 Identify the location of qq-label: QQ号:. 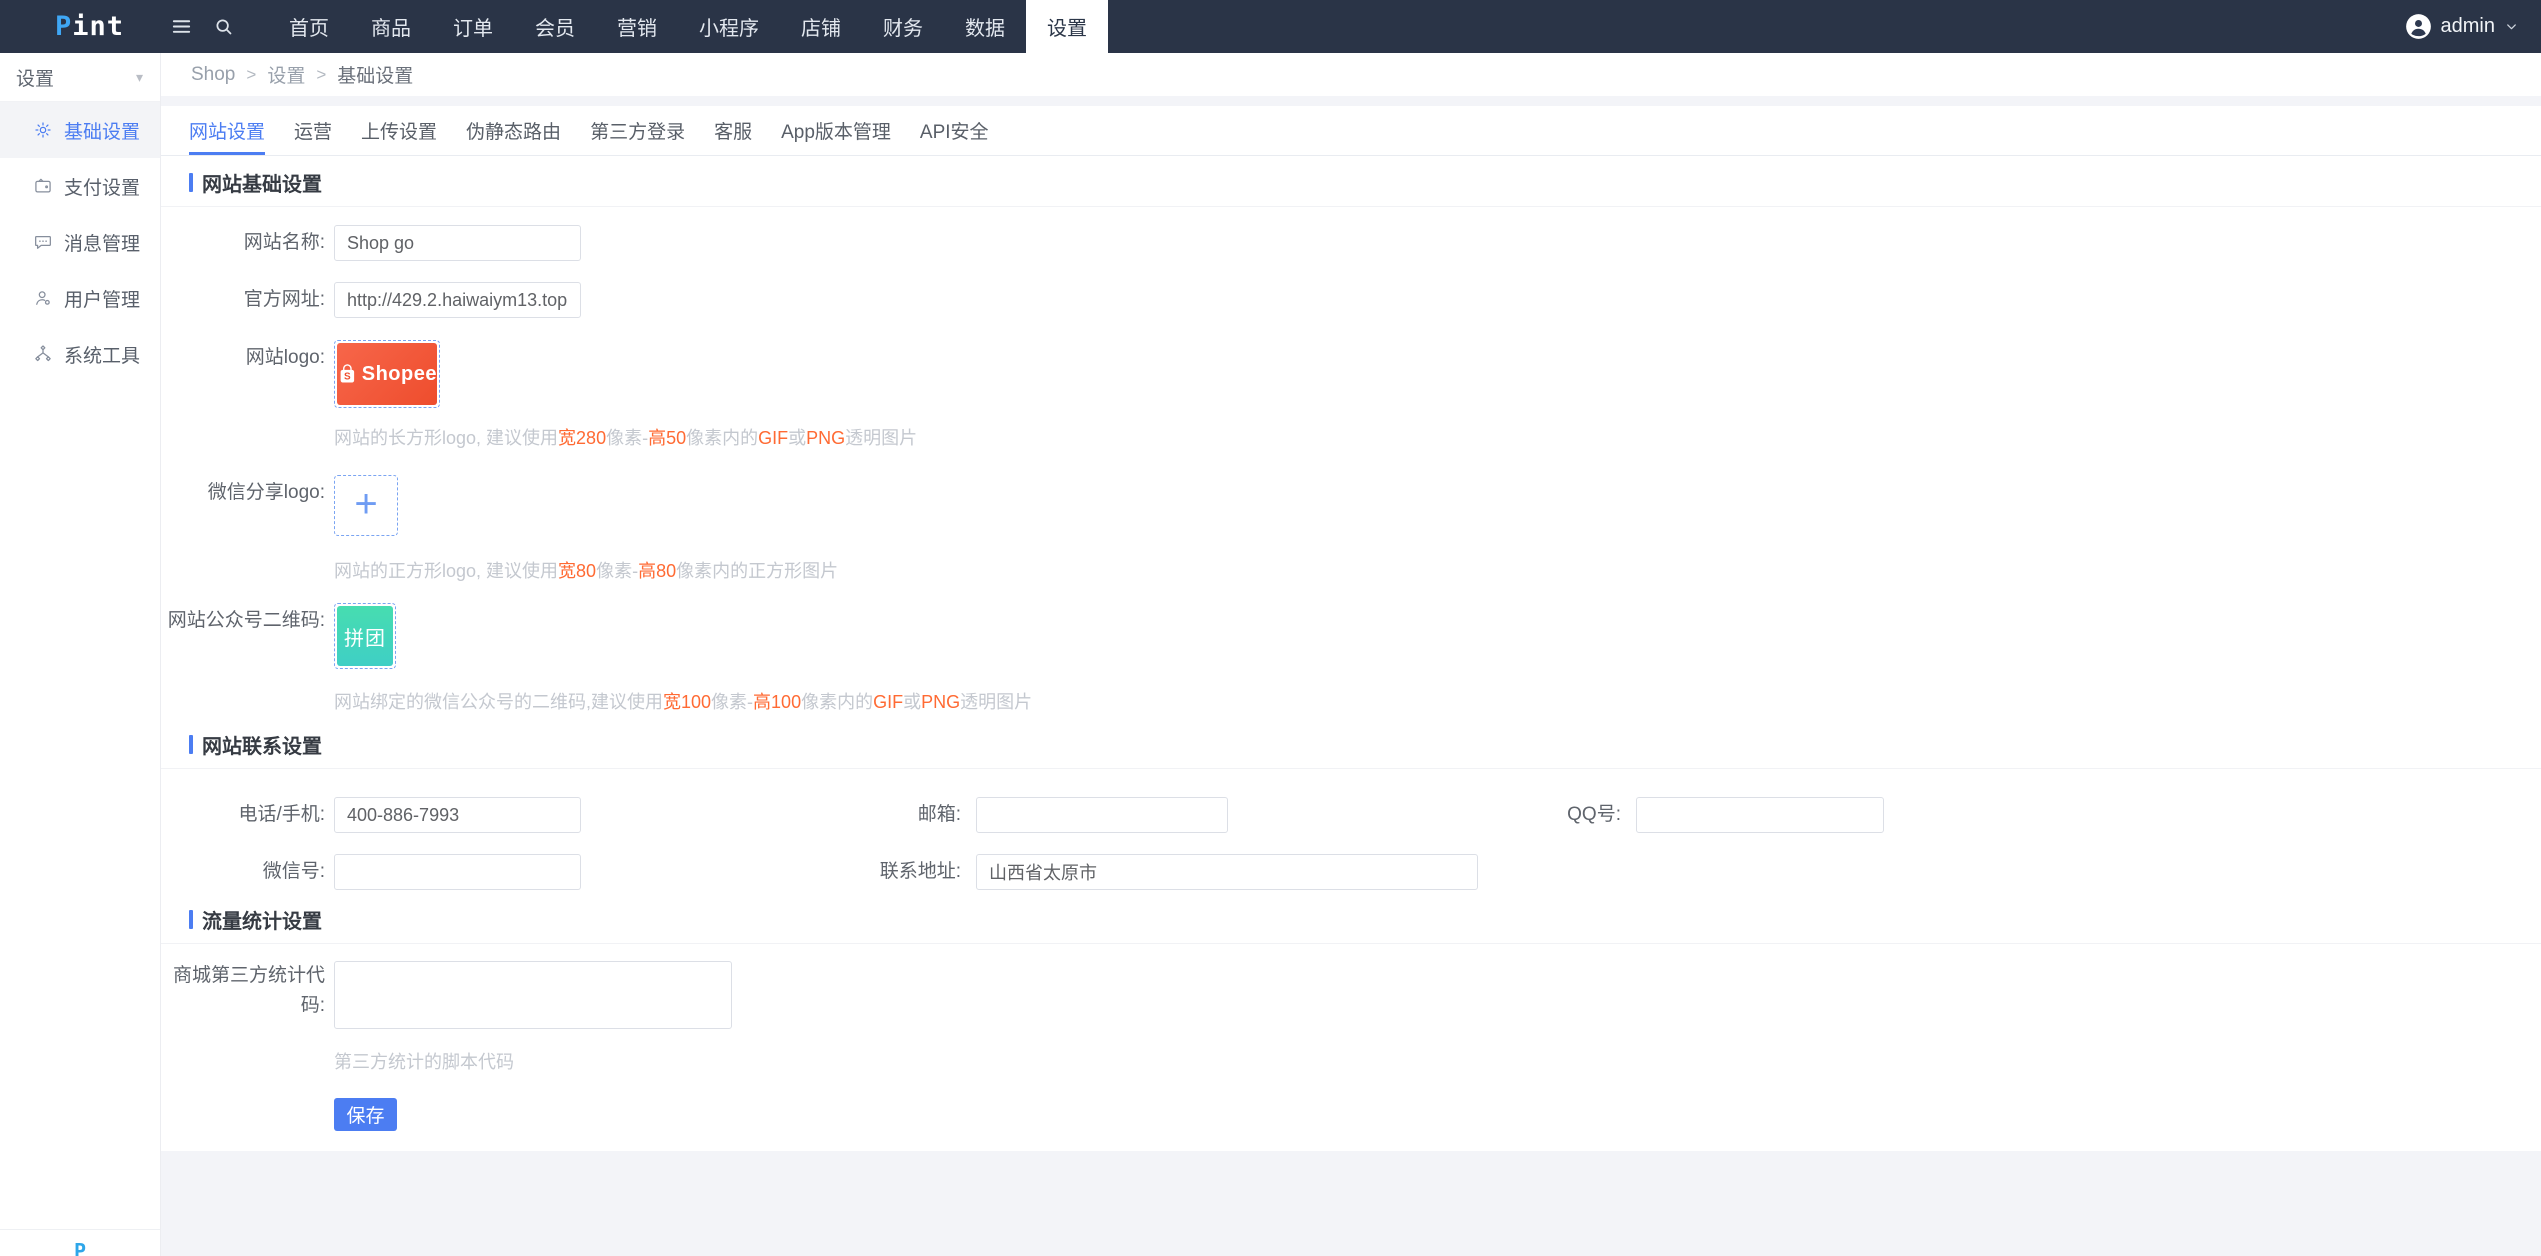
(1594, 814).